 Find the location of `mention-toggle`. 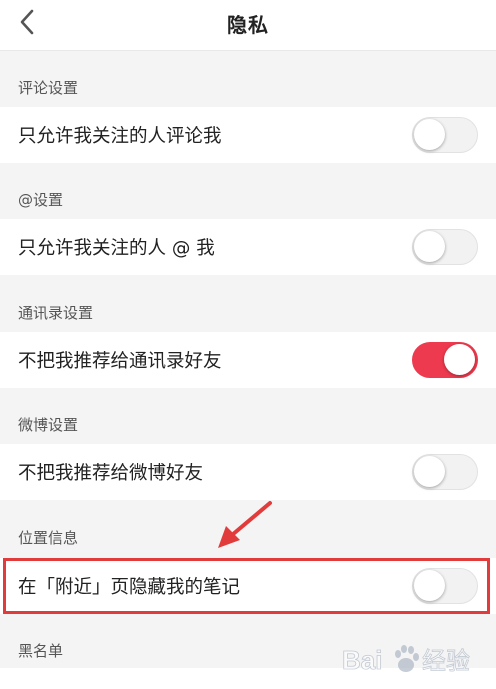

mention-toggle is located at coordinates (445, 247).